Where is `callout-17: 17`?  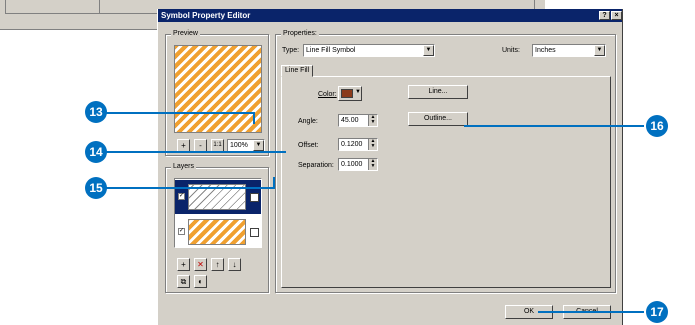
callout-17: 17 is located at coordinates (657, 312).